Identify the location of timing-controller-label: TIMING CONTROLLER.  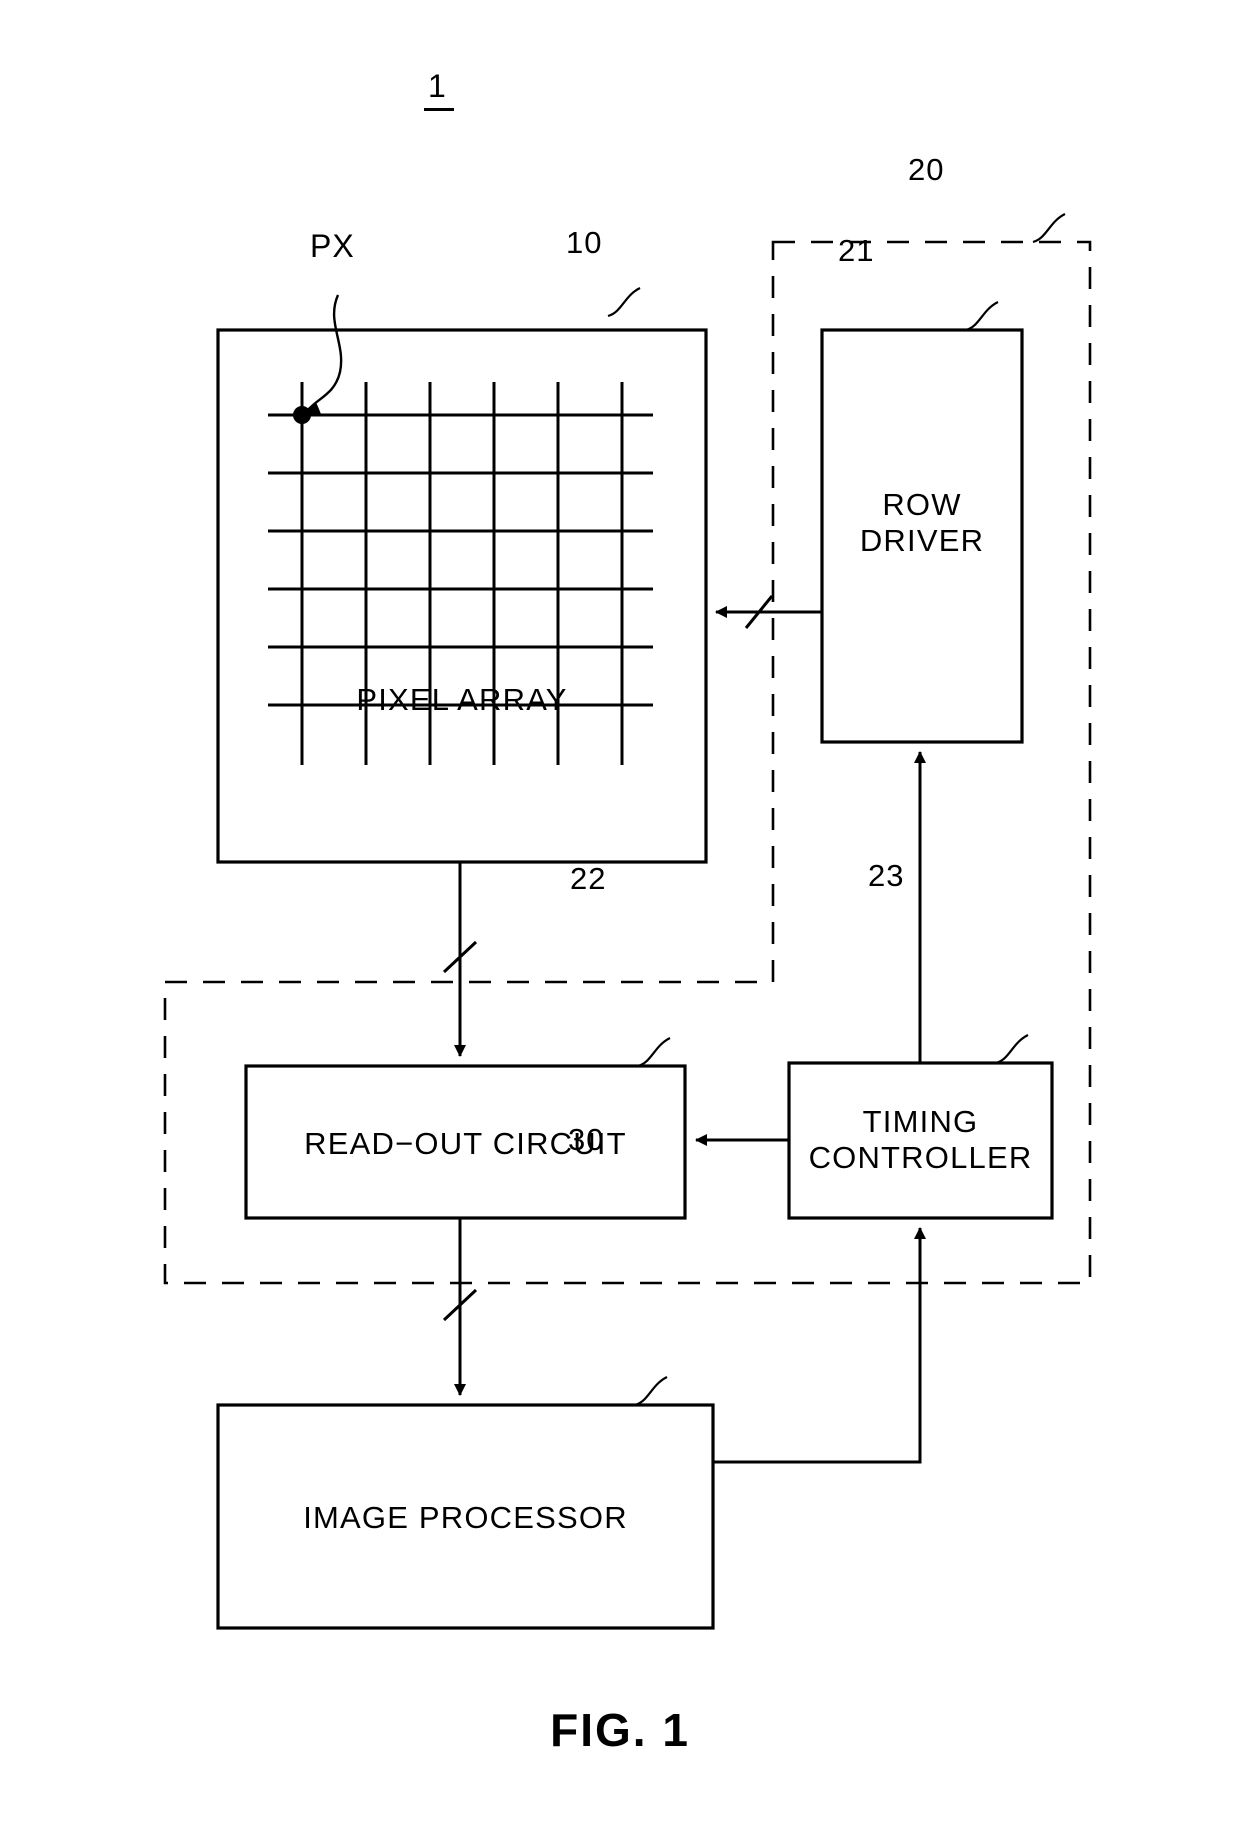
(920, 1140).